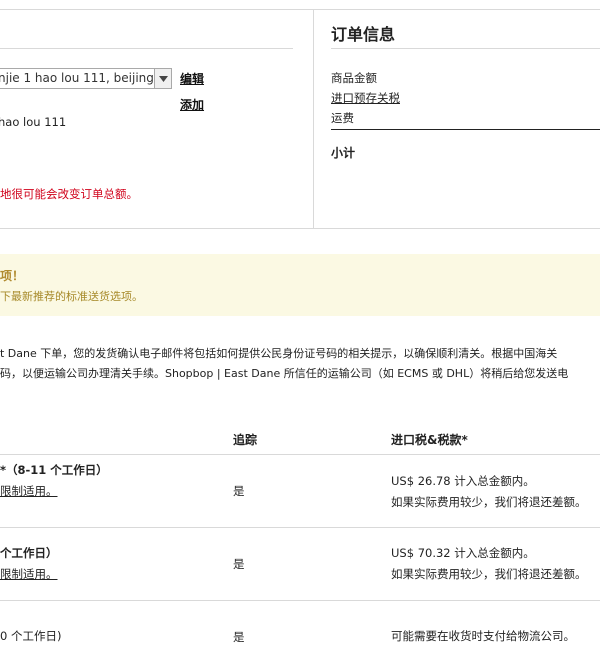 This screenshot has height=667, width=600. What do you see at coordinates (365, 98) in the screenshot?
I see `summary-row-duties: 进口预存关税` at bounding box center [365, 98].